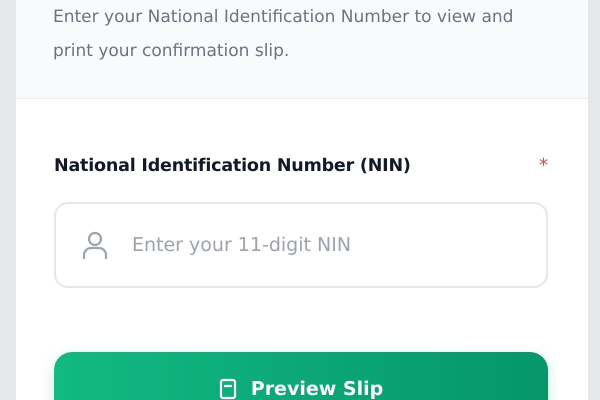 This screenshot has width=600, height=400. What do you see at coordinates (543, 165) in the screenshot?
I see `required-mark: *` at bounding box center [543, 165].